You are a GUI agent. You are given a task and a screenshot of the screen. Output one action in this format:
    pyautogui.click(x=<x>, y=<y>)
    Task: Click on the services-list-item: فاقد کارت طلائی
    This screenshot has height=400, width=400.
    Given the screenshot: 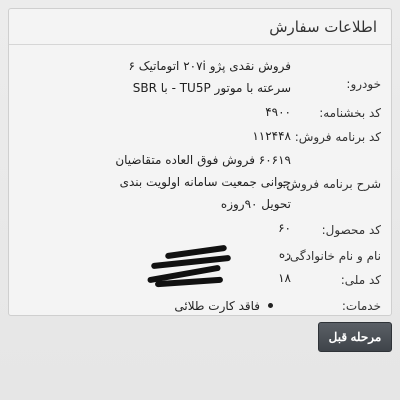 What is the action you would take?
    pyautogui.click(x=223, y=306)
    